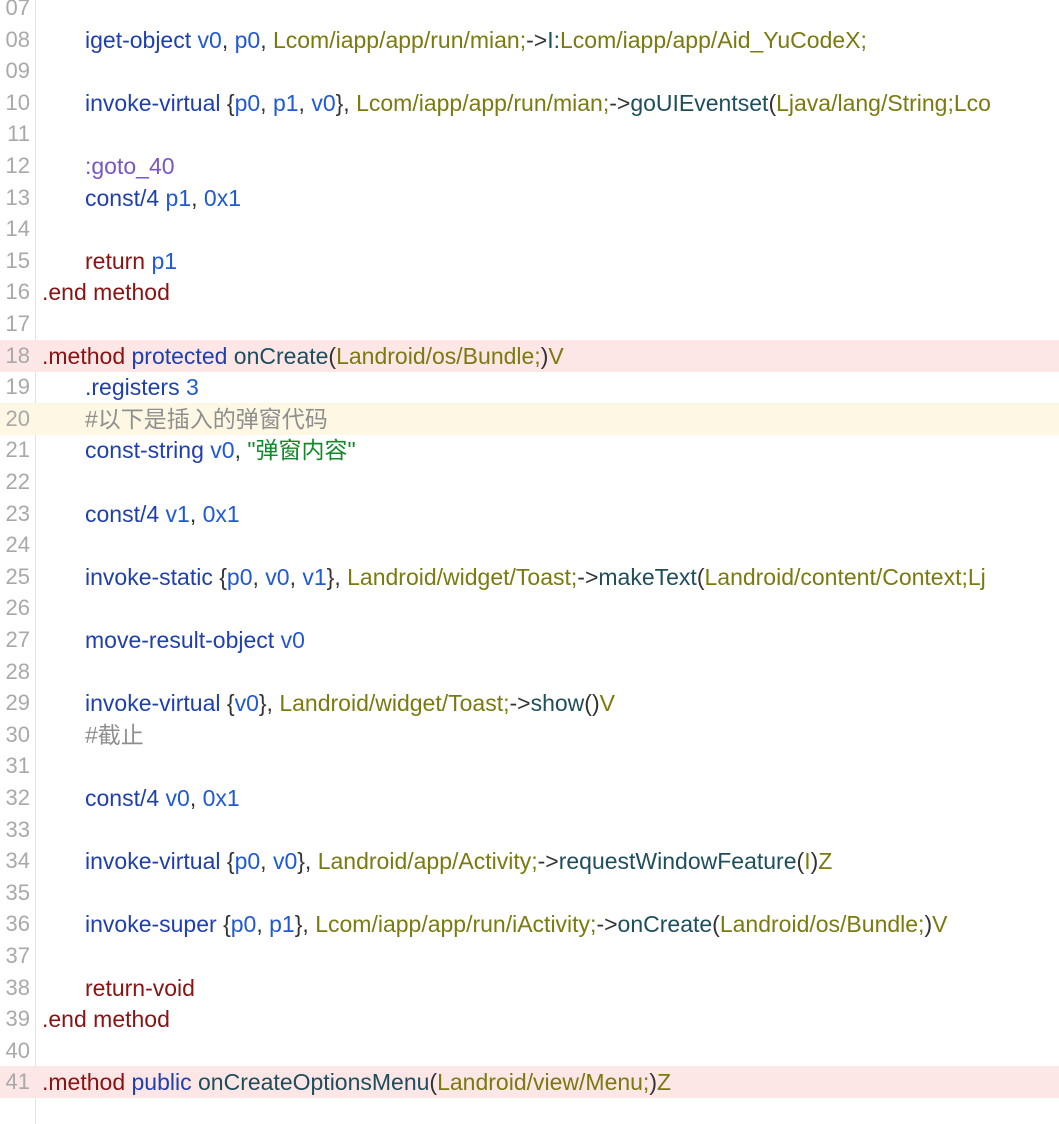  What do you see at coordinates (543, 1082) in the screenshot?
I see `code-token: Landroid/view/Menu;` at bounding box center [543, 1082].